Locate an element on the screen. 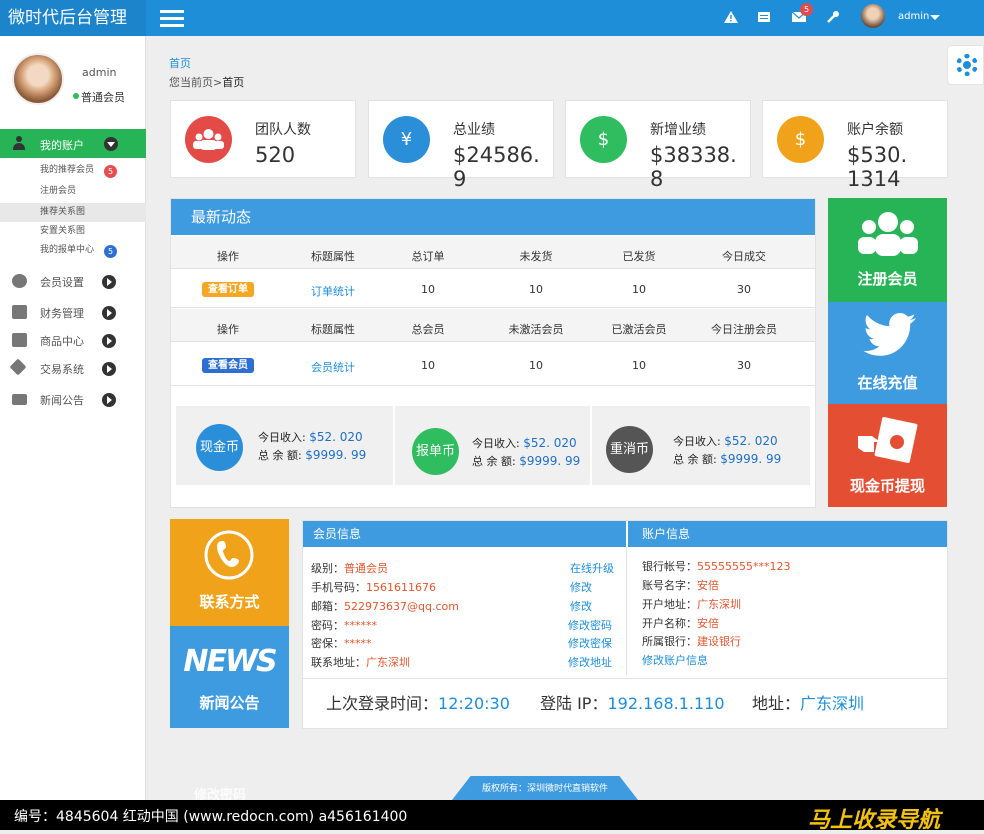 The width and height of the screenshot is (984, 834). breadcrumb-home: 首页 is located at coordinates (180, 63).